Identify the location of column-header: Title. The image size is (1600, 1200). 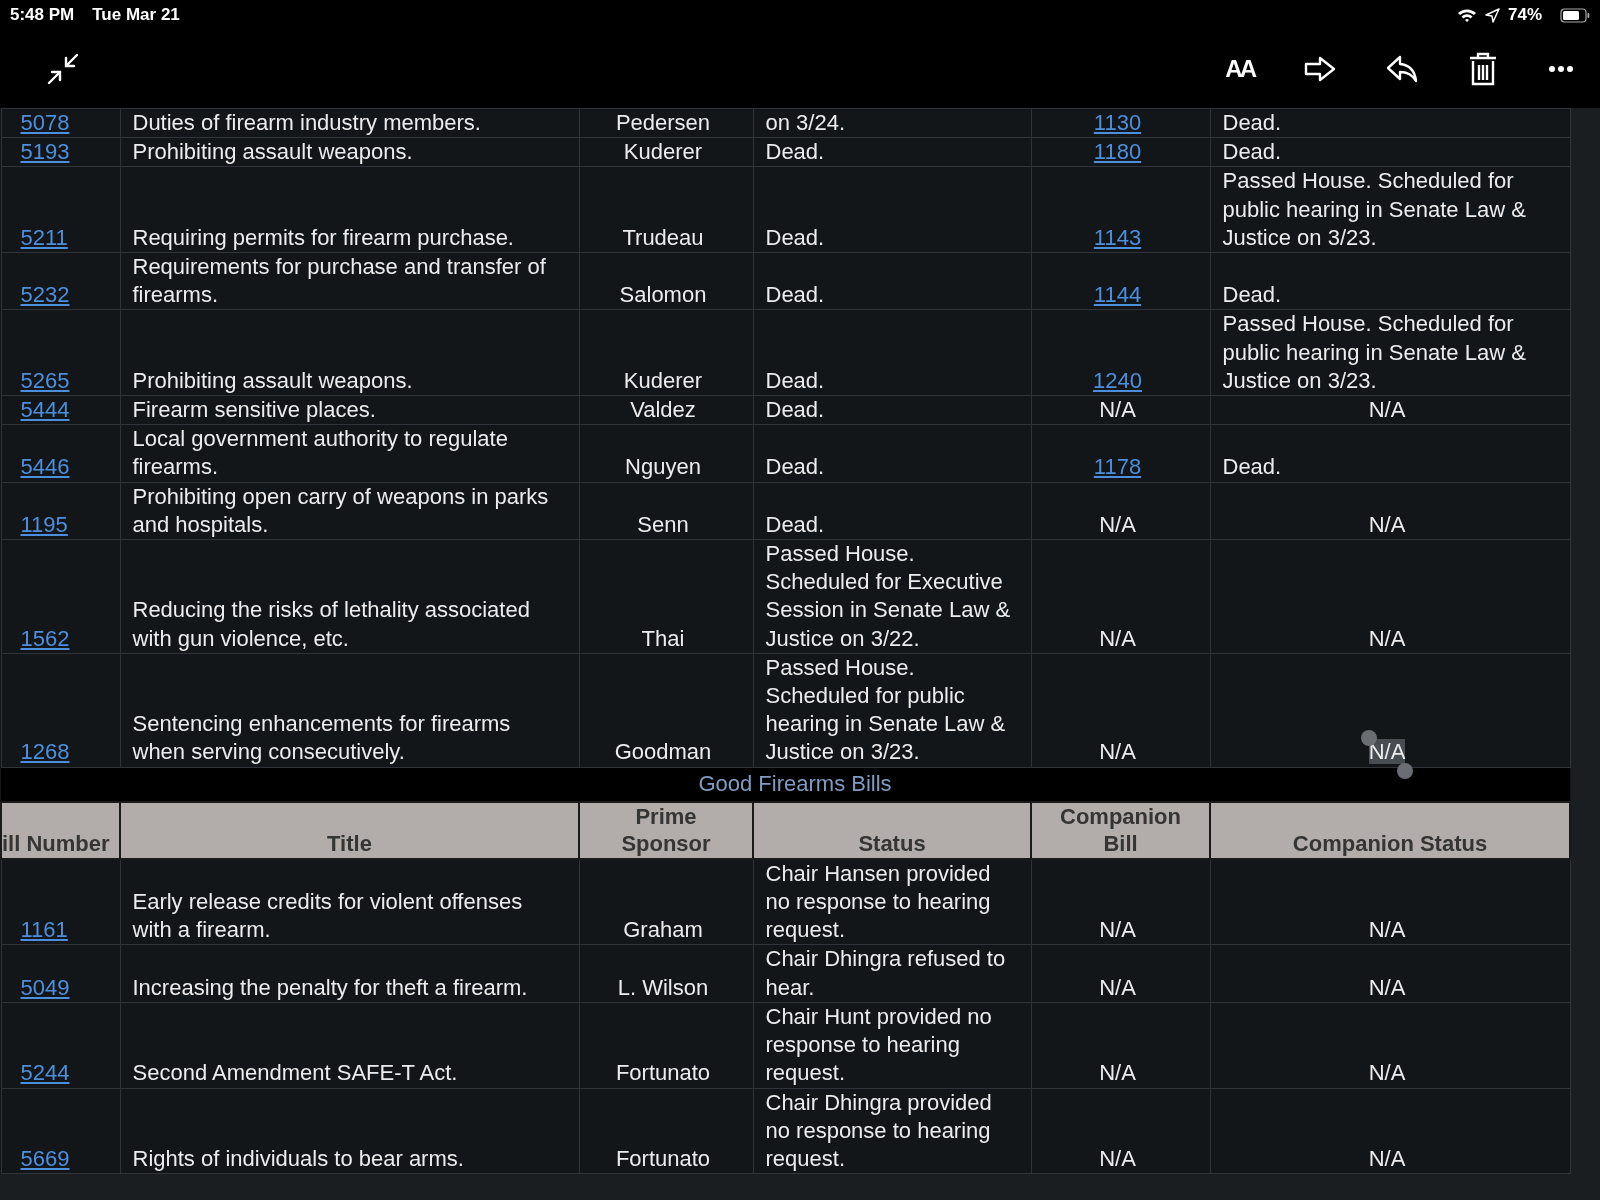
(349, 830).